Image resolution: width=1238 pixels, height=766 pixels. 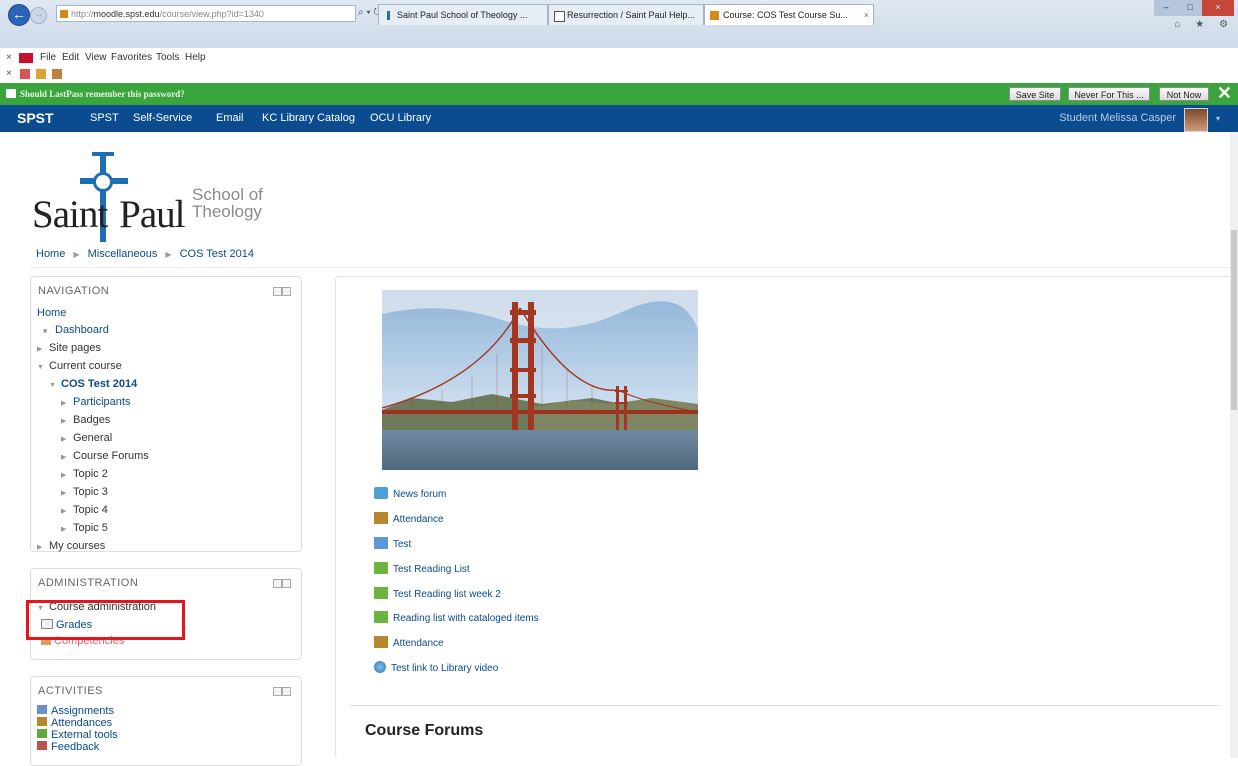 What do you see at coordinates (104, 118) in the screenshot?
I see `nav-spst: SPST` at bounding box center [104, 118].